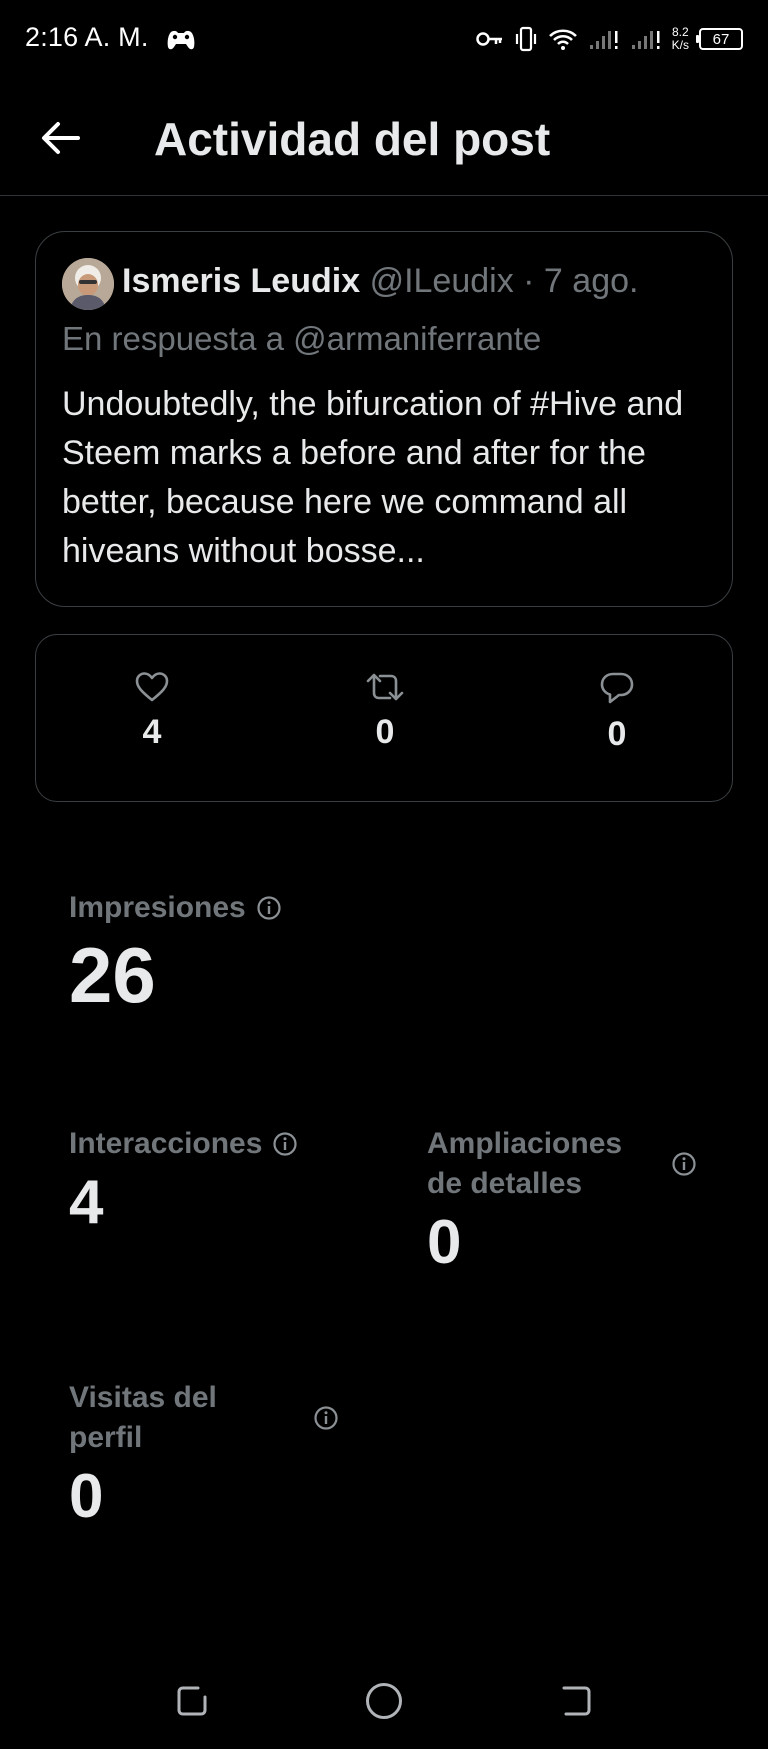 The width and height of the screenshot is (768, 1749). I want to click on avatar-image, so click(88, 284).